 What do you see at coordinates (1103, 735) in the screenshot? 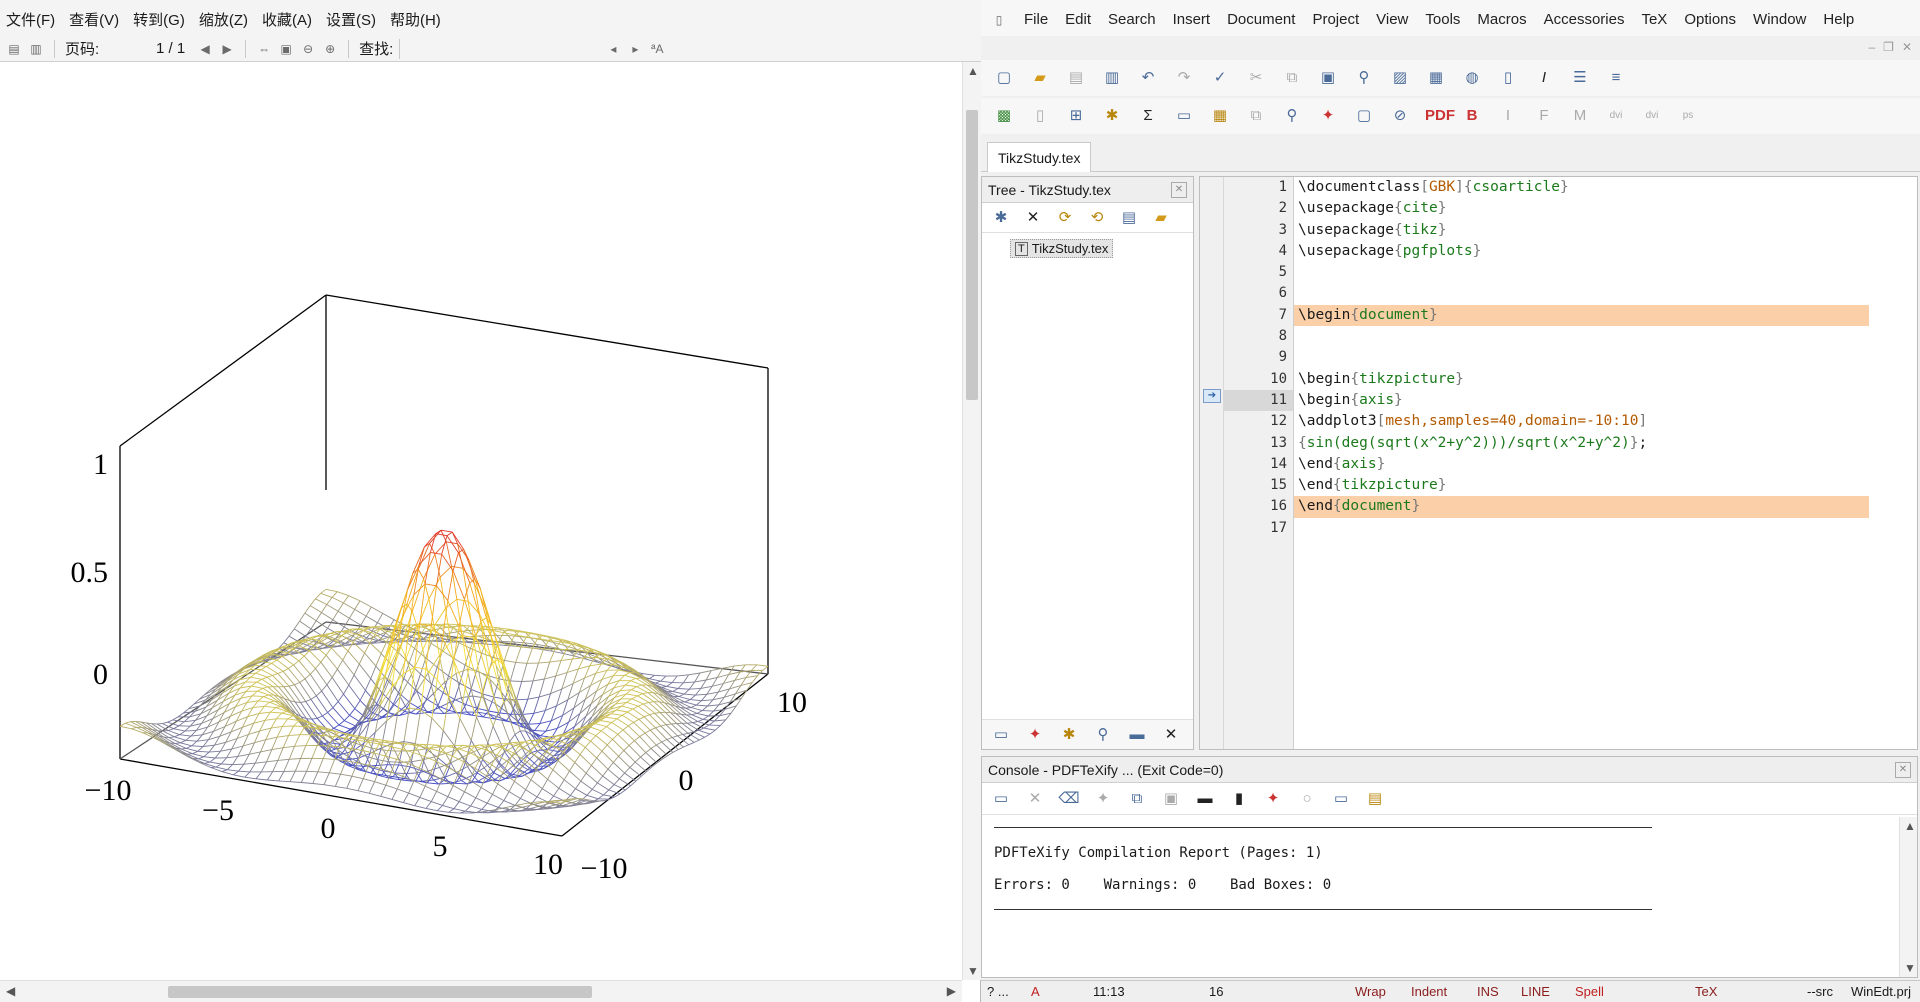
I see `search-files-icon: ⚲` at bounding box center [1103, 735].